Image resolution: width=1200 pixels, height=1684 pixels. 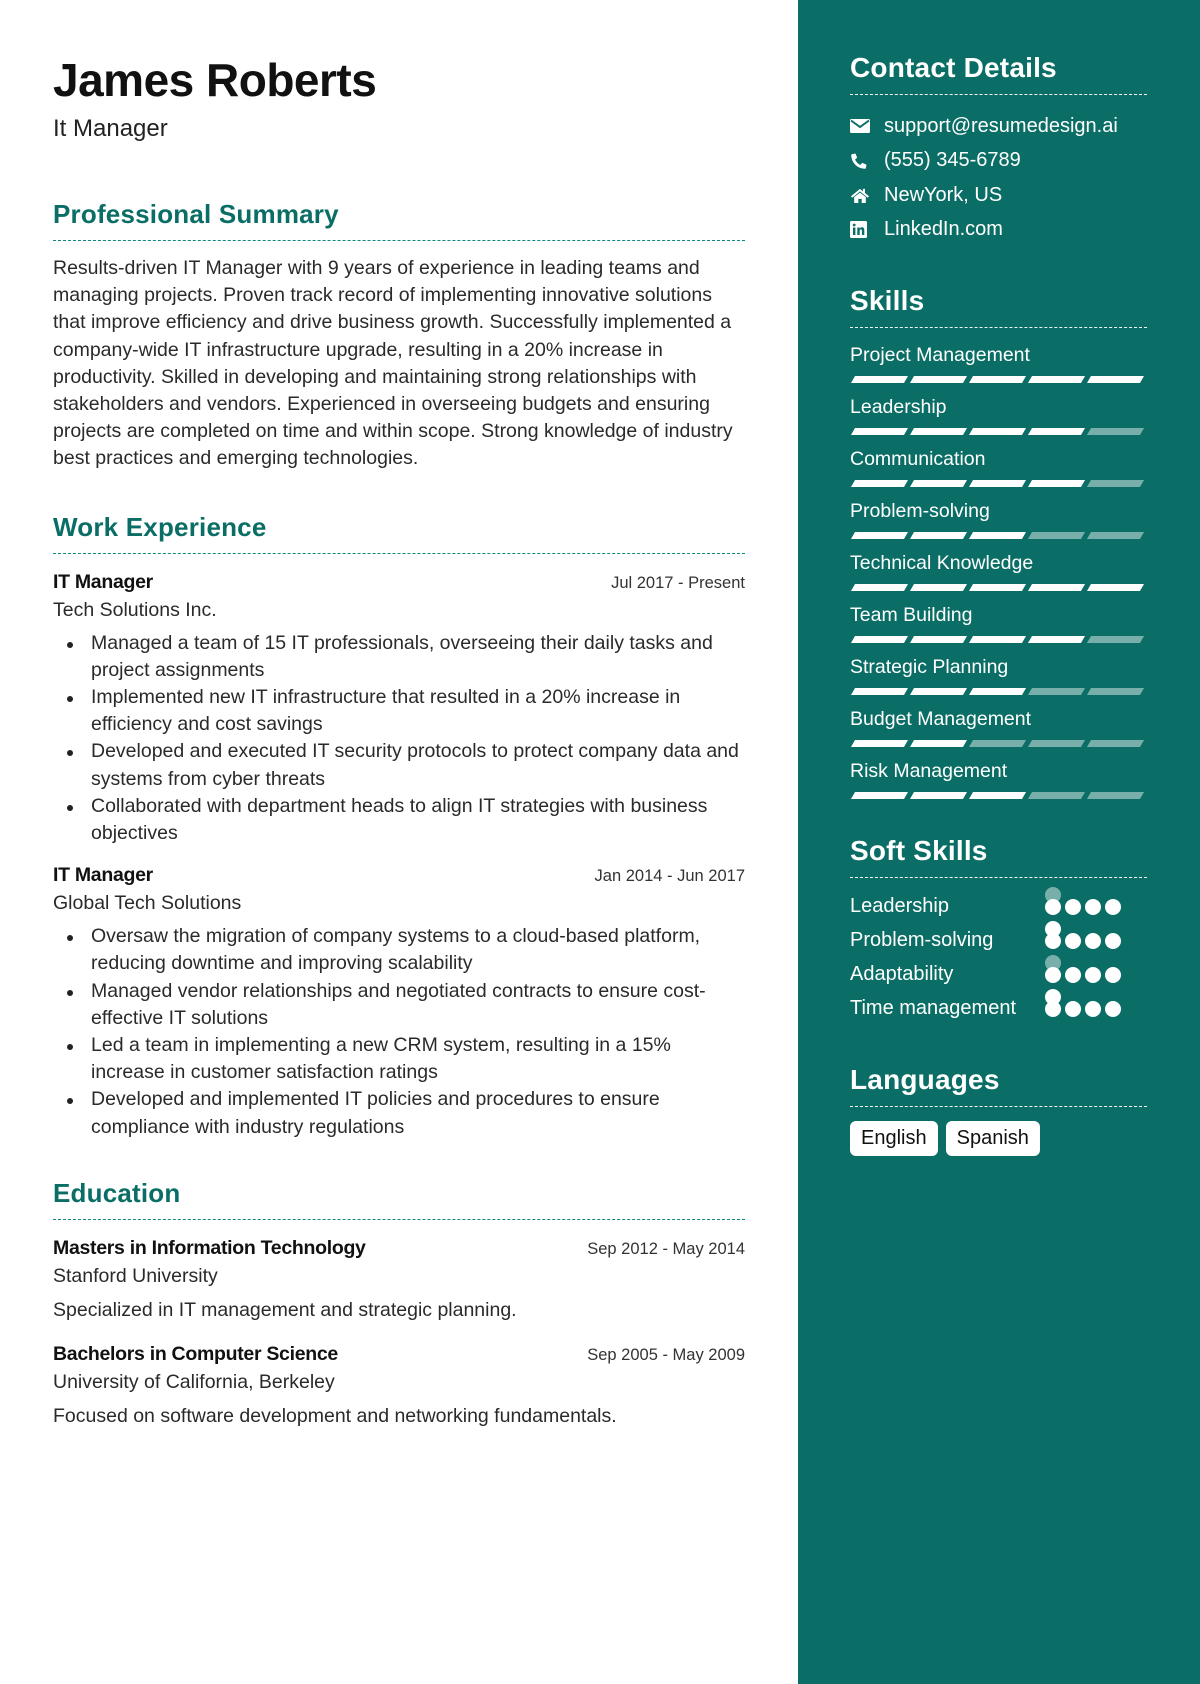 I want to click on section-title: Skills, so click(x=887, y=300).